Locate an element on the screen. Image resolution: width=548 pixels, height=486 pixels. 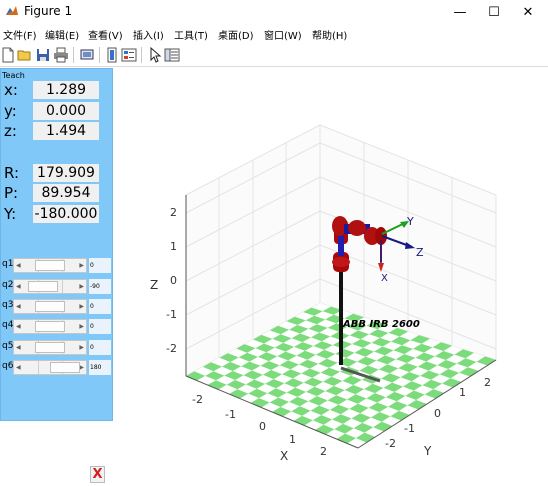
y-tick: 2 is located at coordinates (487, 382).